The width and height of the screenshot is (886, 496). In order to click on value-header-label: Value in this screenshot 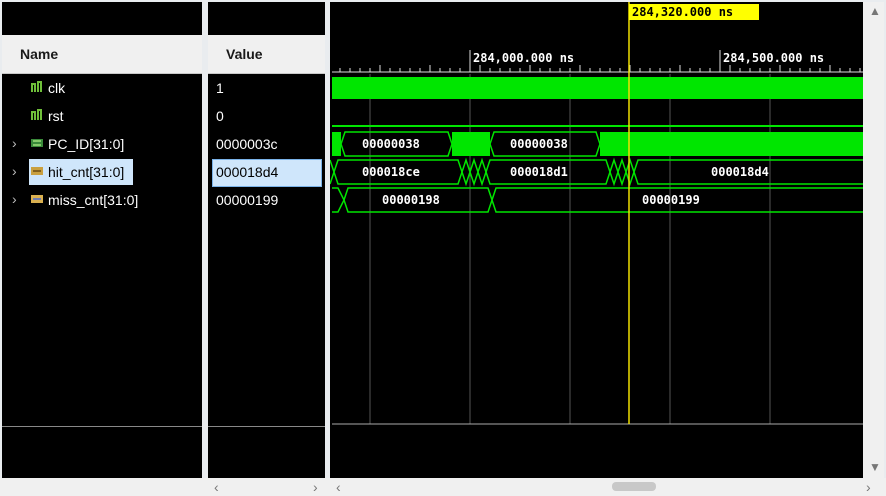, I will do `click(244, 54)`.